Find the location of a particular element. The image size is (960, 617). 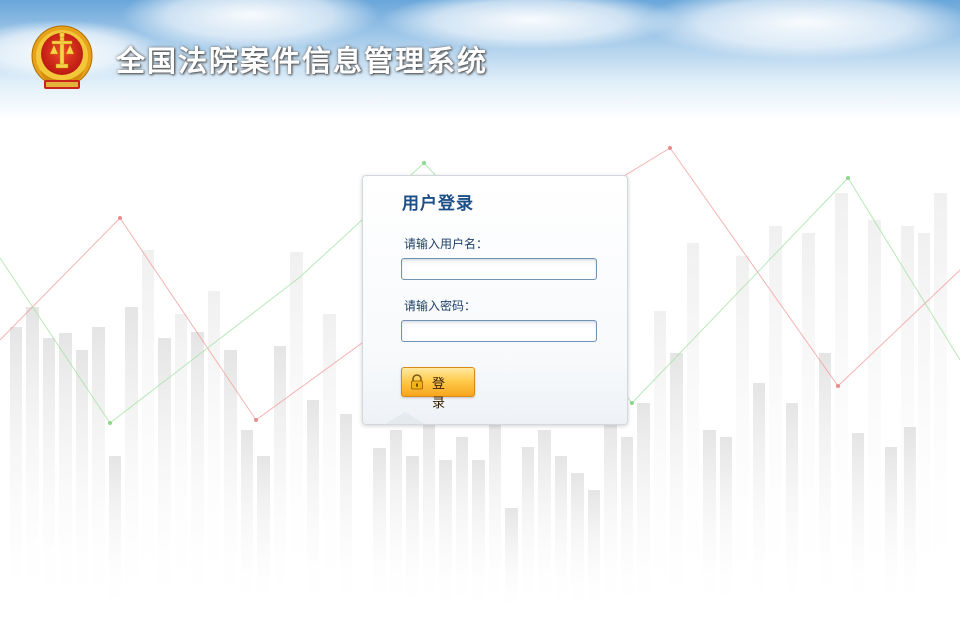

panel-decoration is located at coordinates (405, 418).